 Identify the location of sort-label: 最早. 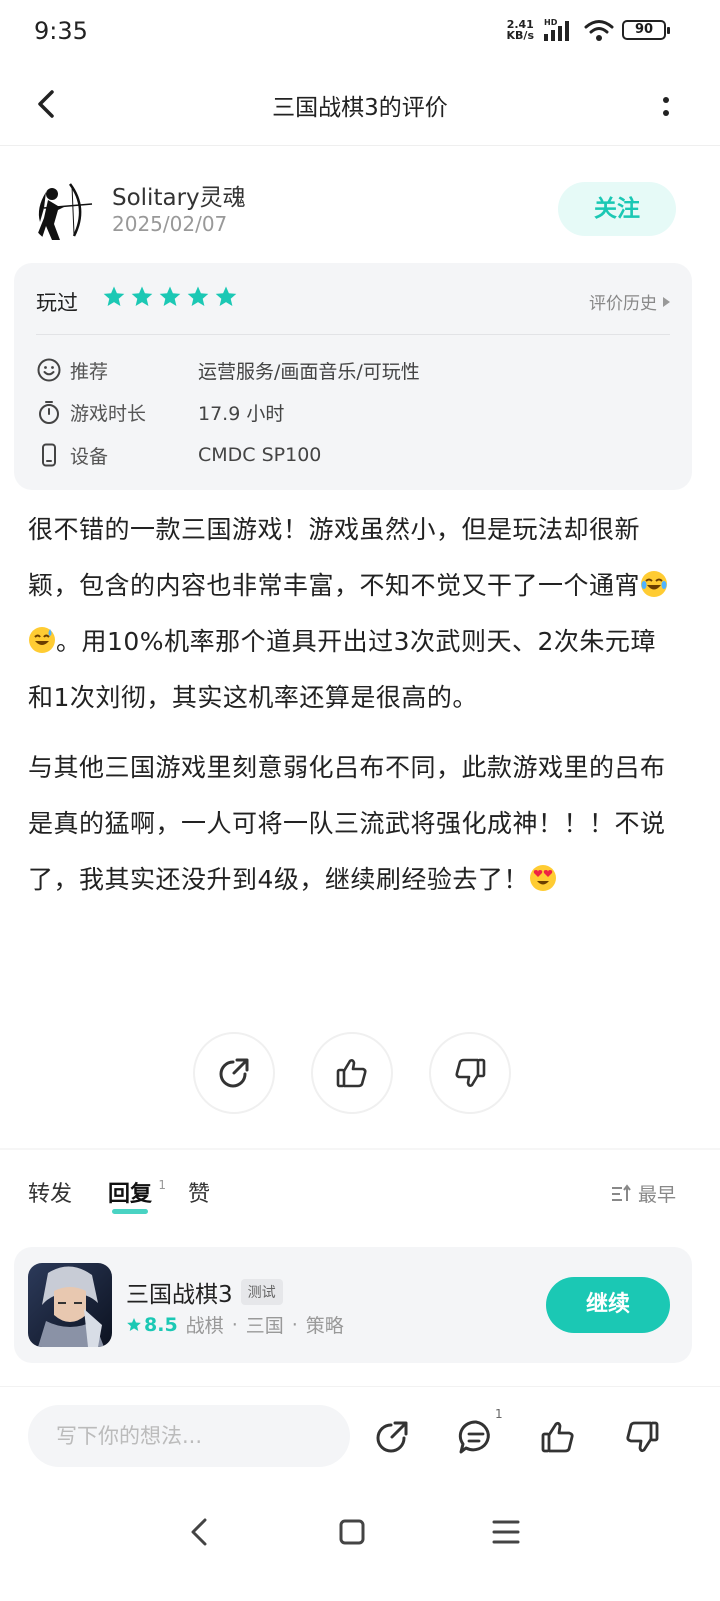
(656, 1195).